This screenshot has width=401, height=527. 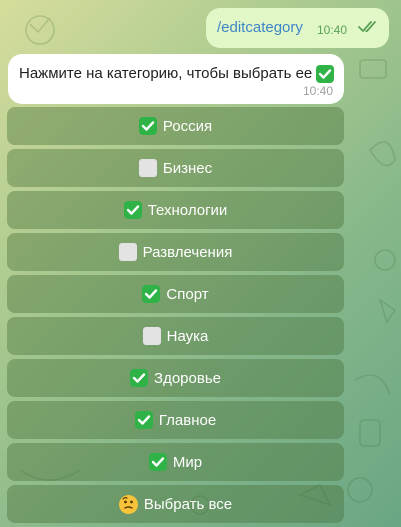 I want to click on thinking-face-icon, so click(x=128, y=504).